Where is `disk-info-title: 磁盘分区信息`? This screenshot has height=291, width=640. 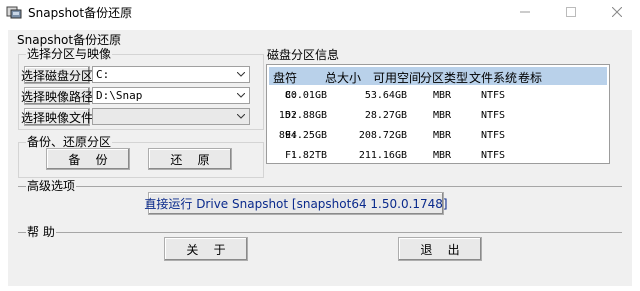 disk-info-title: 磁盘分区信息 is located at coordinates (303, 55).